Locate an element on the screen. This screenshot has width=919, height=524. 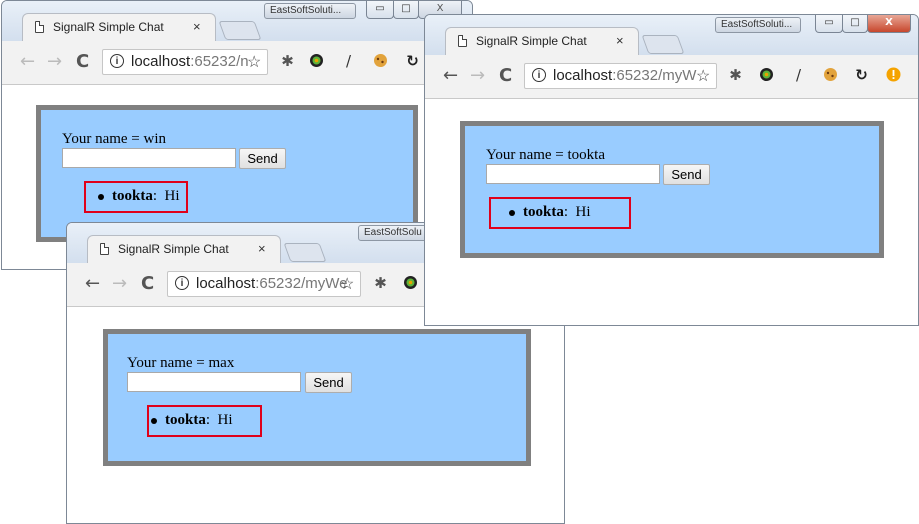
chat-panel: Your name = max Send tookta: Hi is located at coordinates (317, 397).